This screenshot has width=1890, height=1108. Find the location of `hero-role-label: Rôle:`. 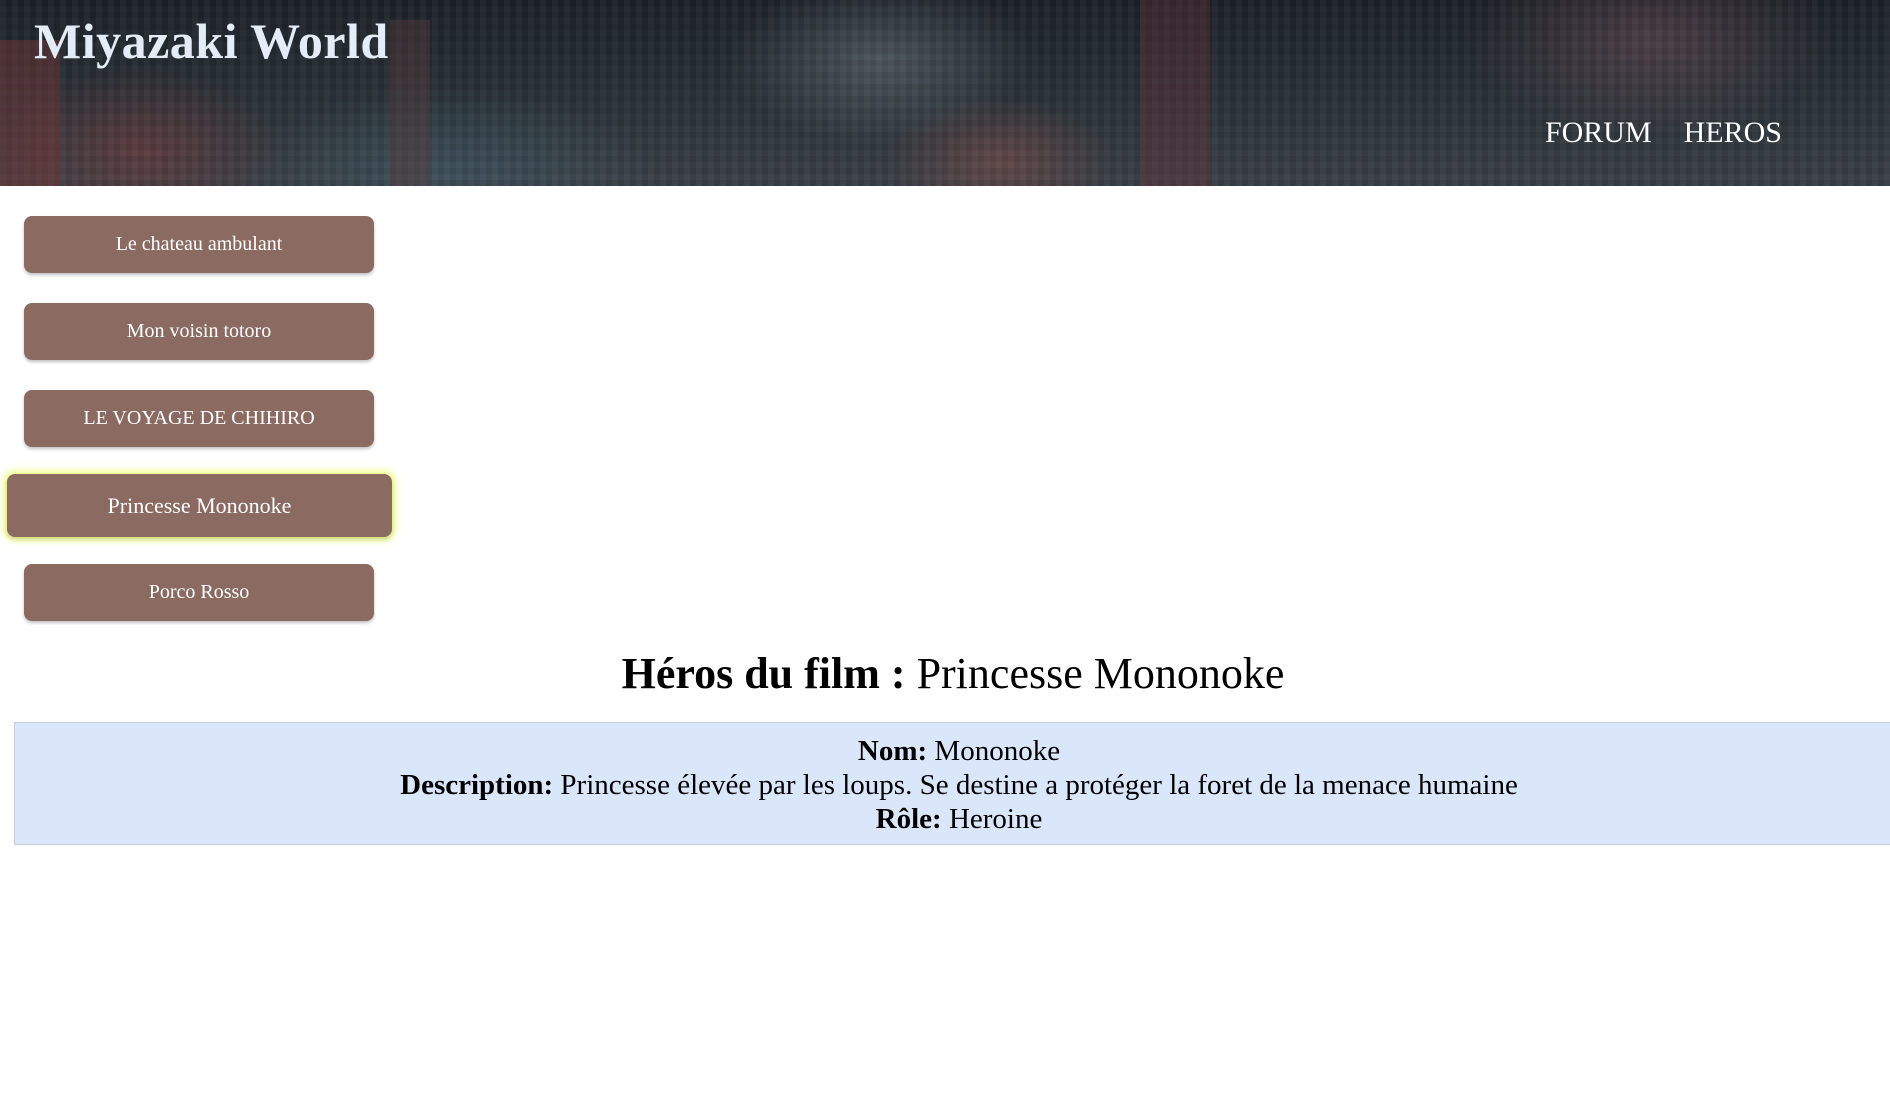

hero-role-label: Rôle: is located at coordinates (908, 819).